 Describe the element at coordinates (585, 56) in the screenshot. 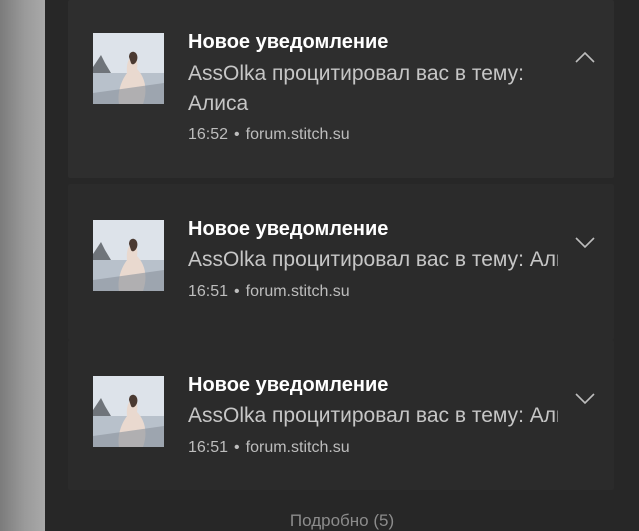

I see `chevron-up-icon` at that location.